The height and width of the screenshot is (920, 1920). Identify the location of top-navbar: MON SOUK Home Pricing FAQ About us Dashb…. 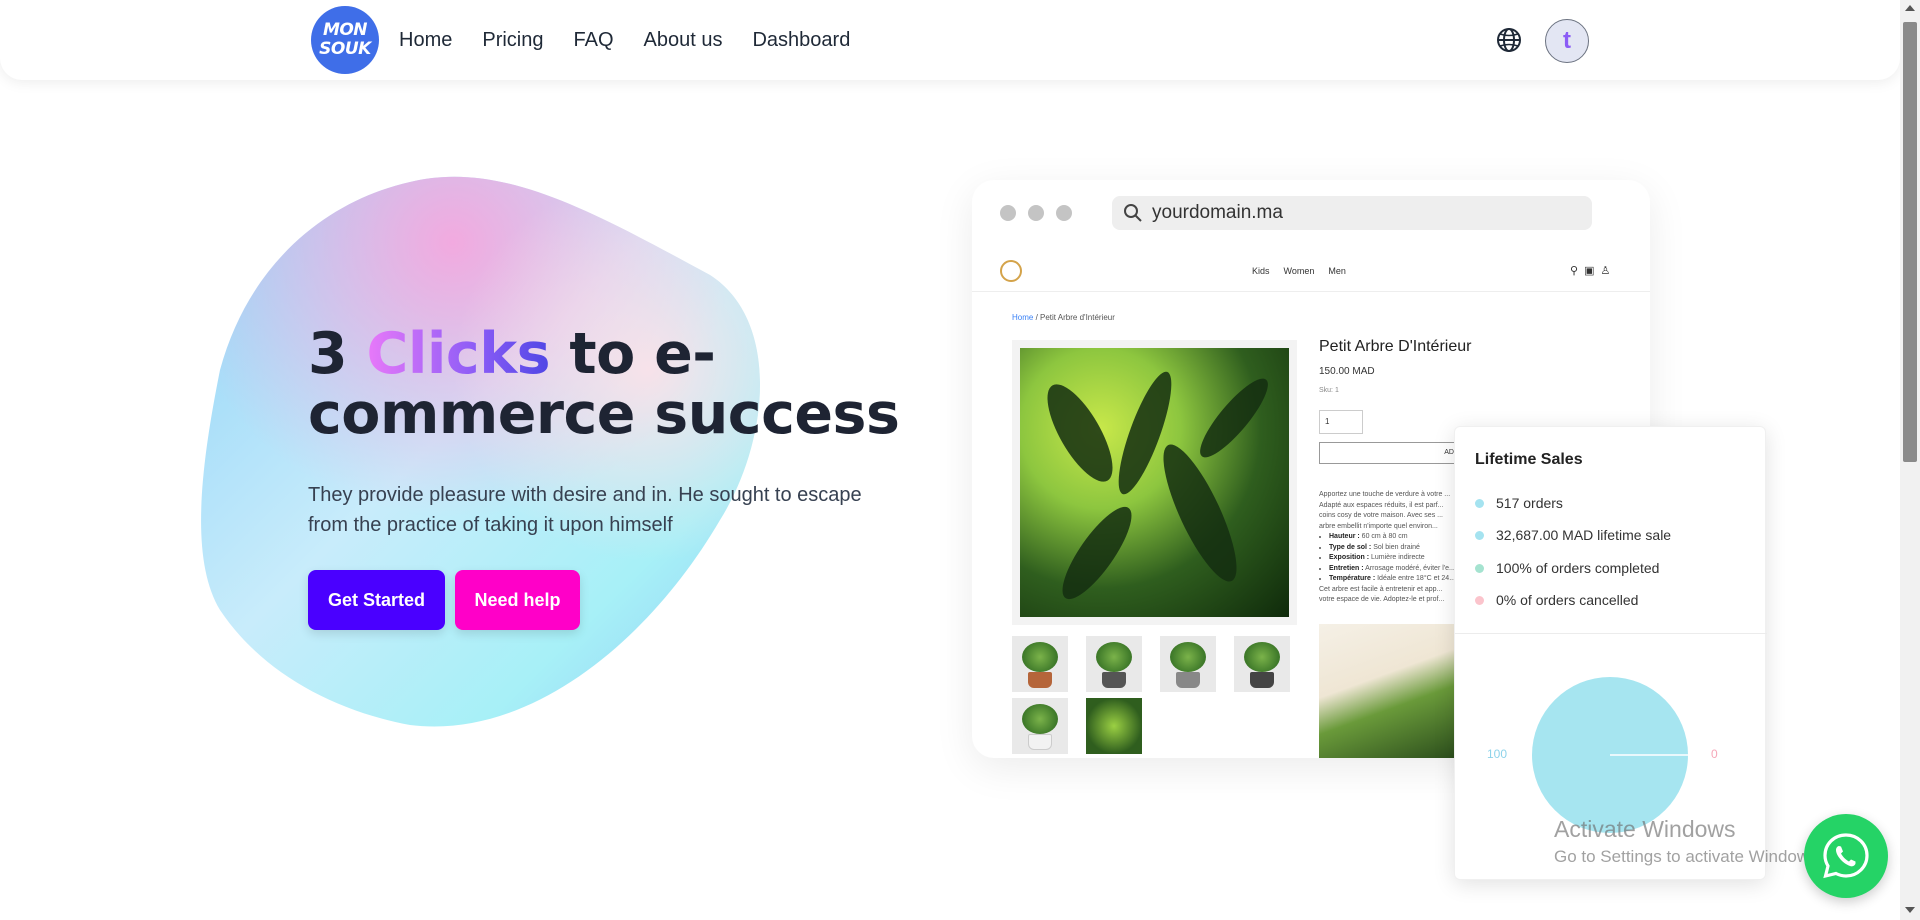
(950, 40).